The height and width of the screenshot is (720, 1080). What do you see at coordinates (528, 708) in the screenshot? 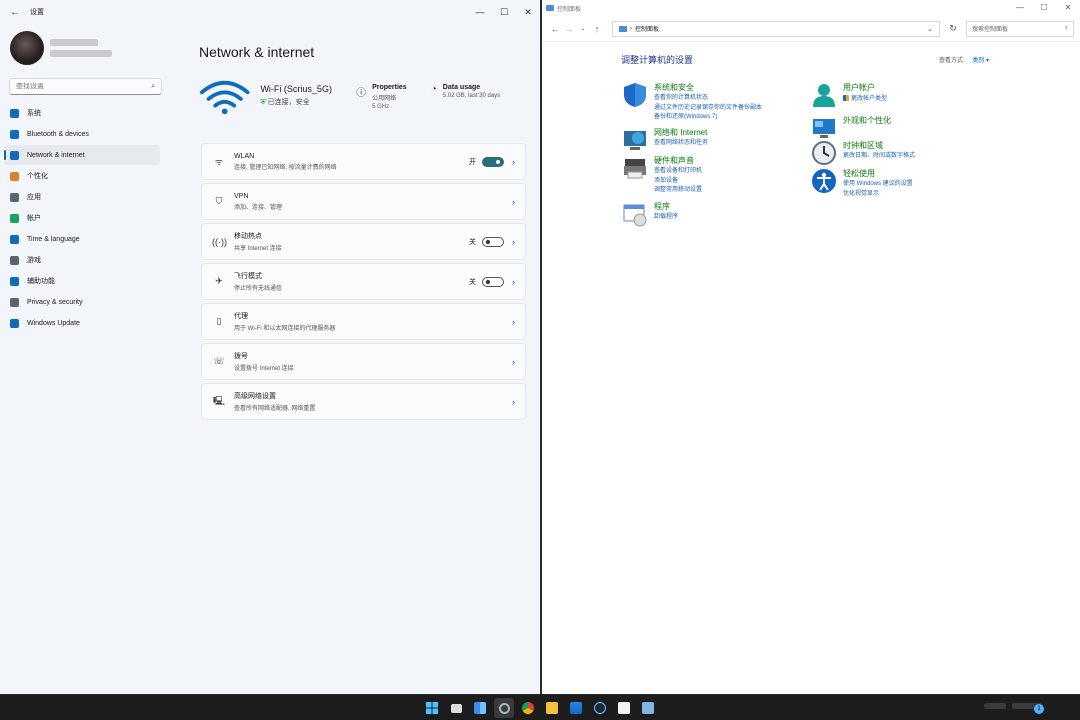
I see `chrome-taskbar-button` at bounding box center [528, 708].